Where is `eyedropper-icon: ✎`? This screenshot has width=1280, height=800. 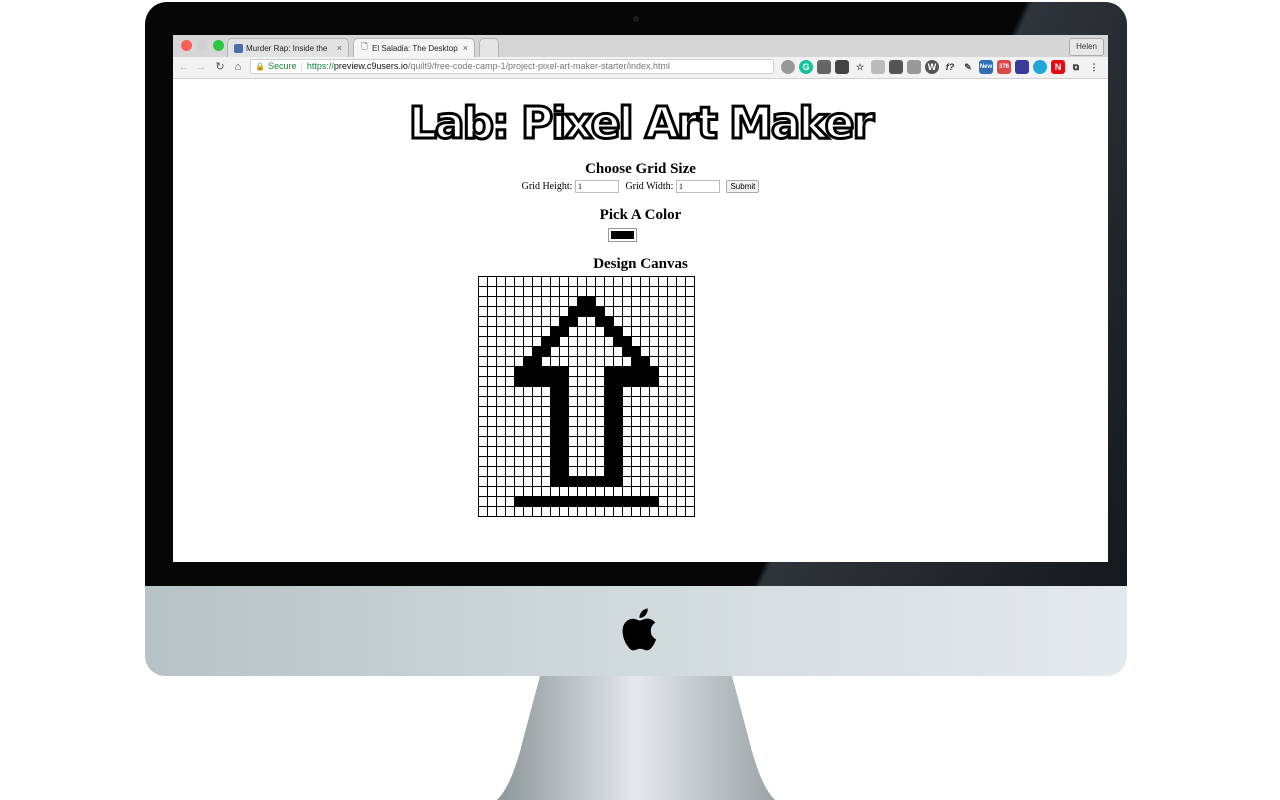
eyedropper-icon: ✎ is located at coordinates (968, 67).